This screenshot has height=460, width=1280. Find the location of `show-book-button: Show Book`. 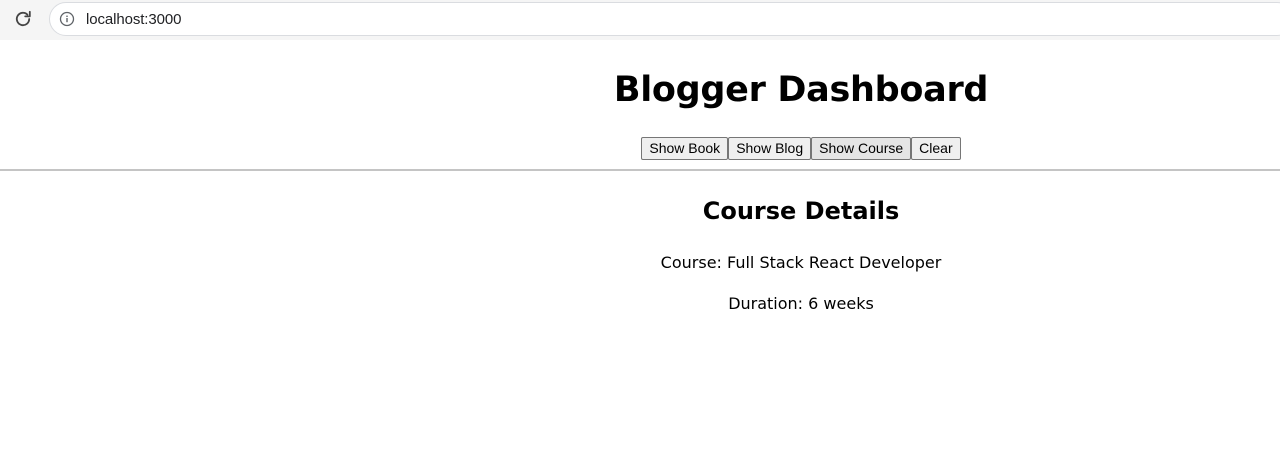

show-book-button: Show Book is located at coordinates (685, 148).